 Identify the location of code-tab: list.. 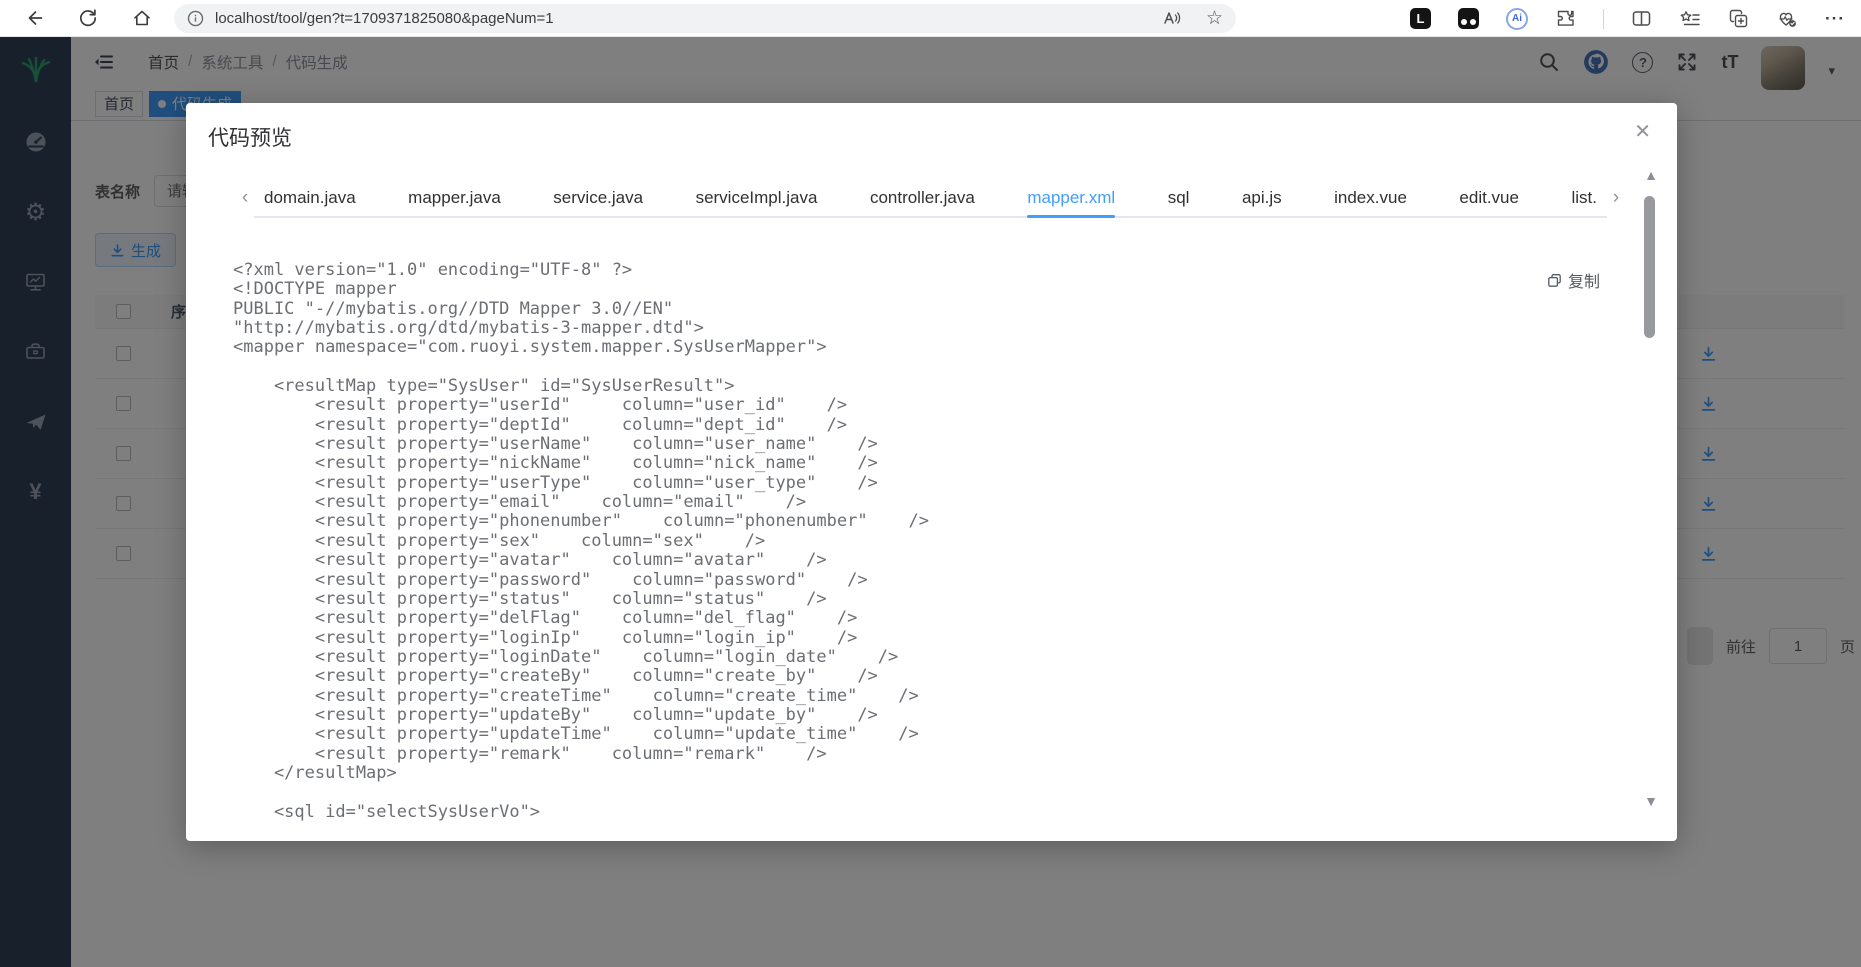
(1584, 197).